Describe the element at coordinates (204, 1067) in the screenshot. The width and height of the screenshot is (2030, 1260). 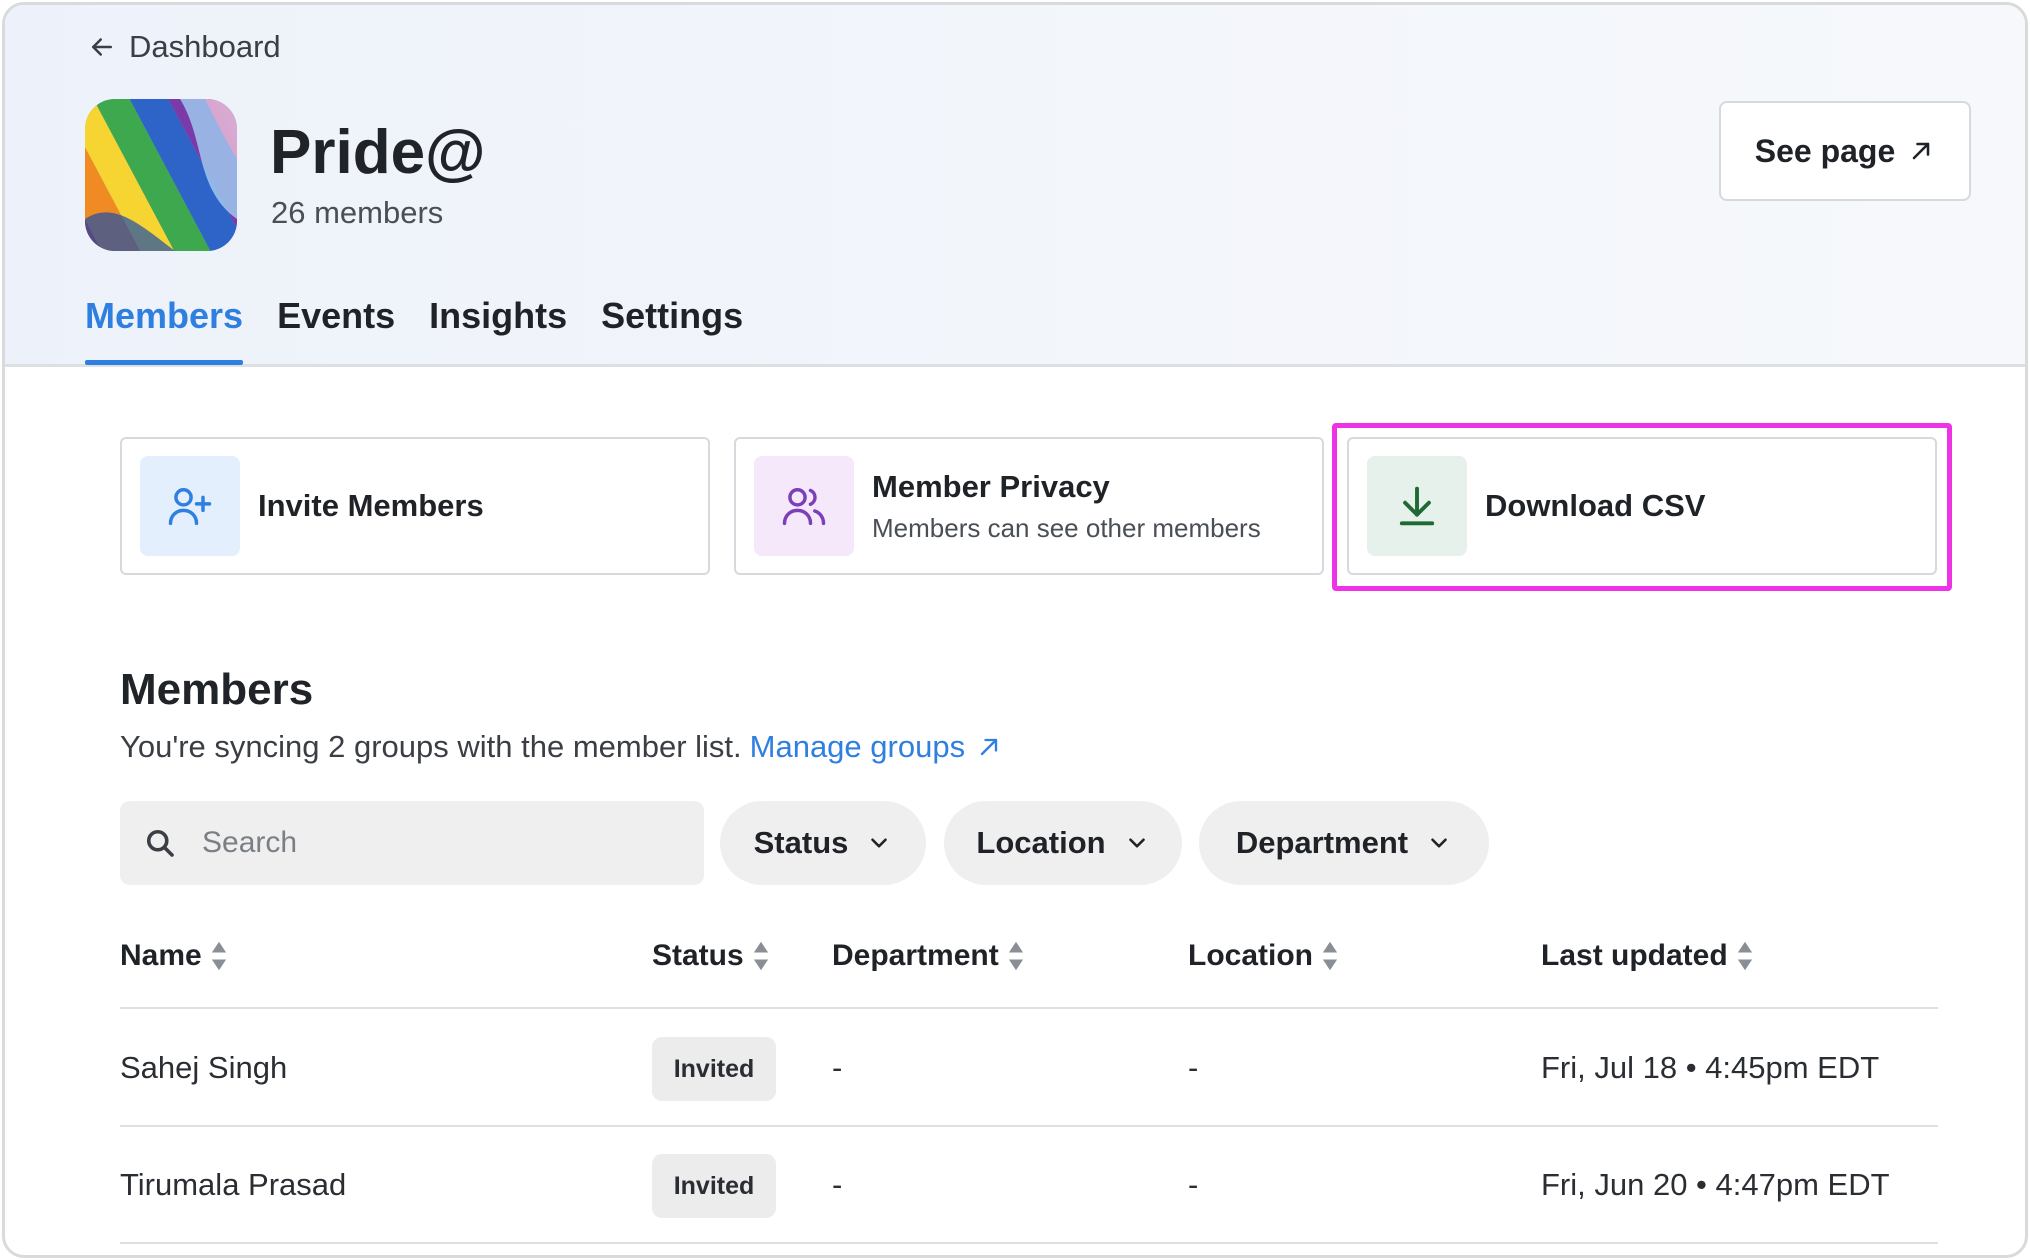
I see `member-name: Sahej Singh` at that location.